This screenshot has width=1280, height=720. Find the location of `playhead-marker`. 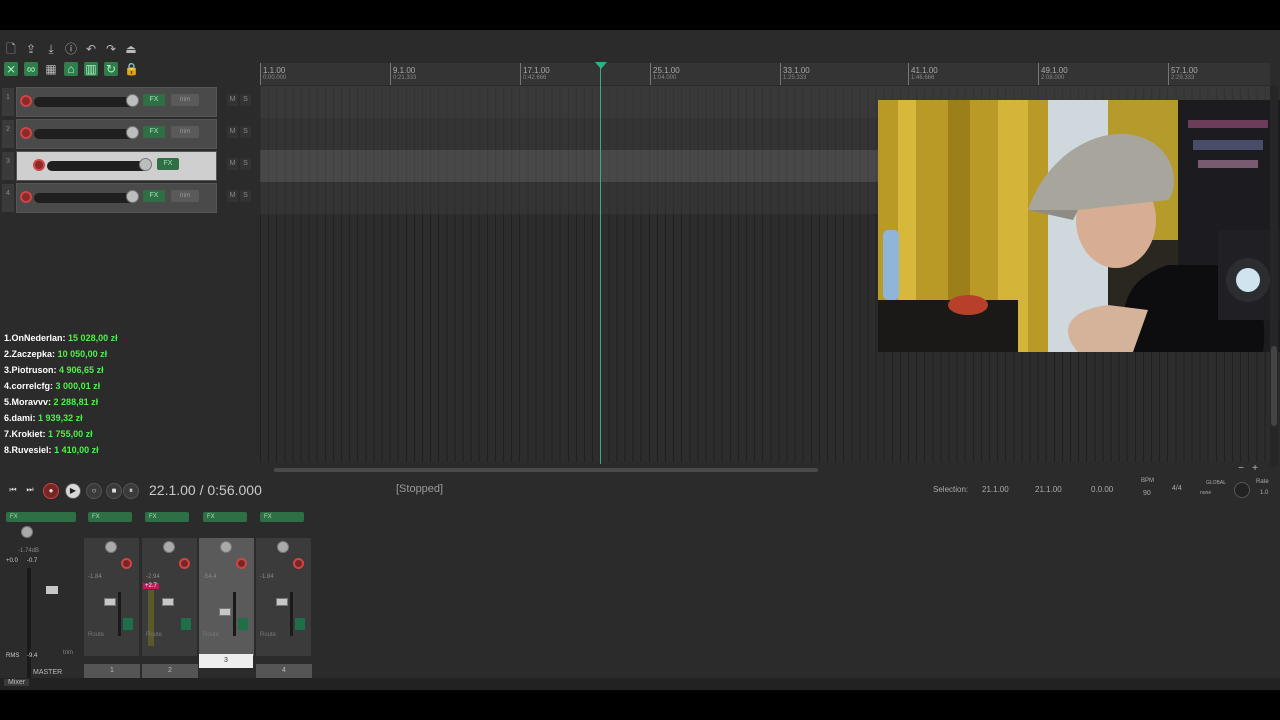

playhead-marker is located at coordinates (601, 65).